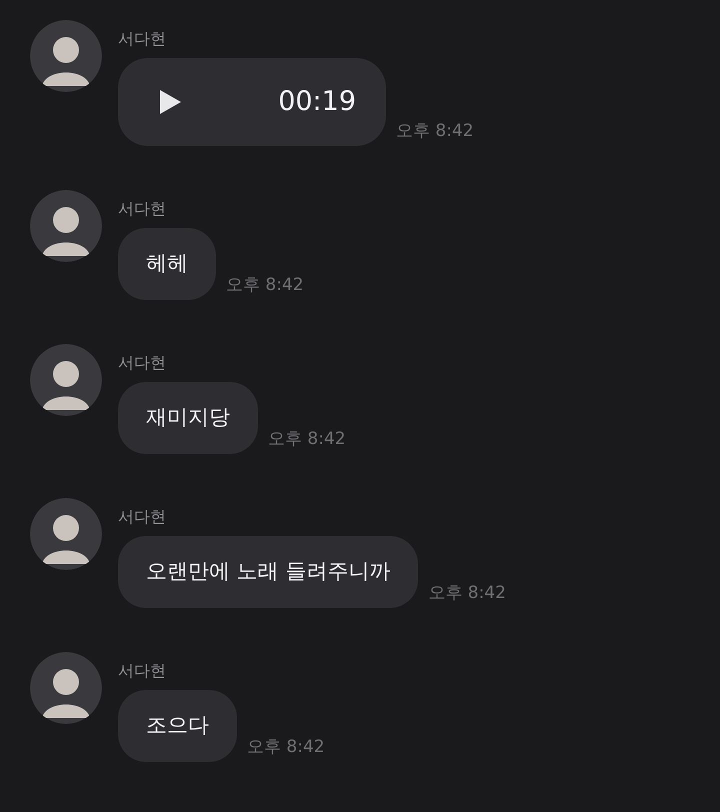 The height and width of the screenshot is (812, 720). I want to click on message-bubble: 조으다, so click(177, 726).